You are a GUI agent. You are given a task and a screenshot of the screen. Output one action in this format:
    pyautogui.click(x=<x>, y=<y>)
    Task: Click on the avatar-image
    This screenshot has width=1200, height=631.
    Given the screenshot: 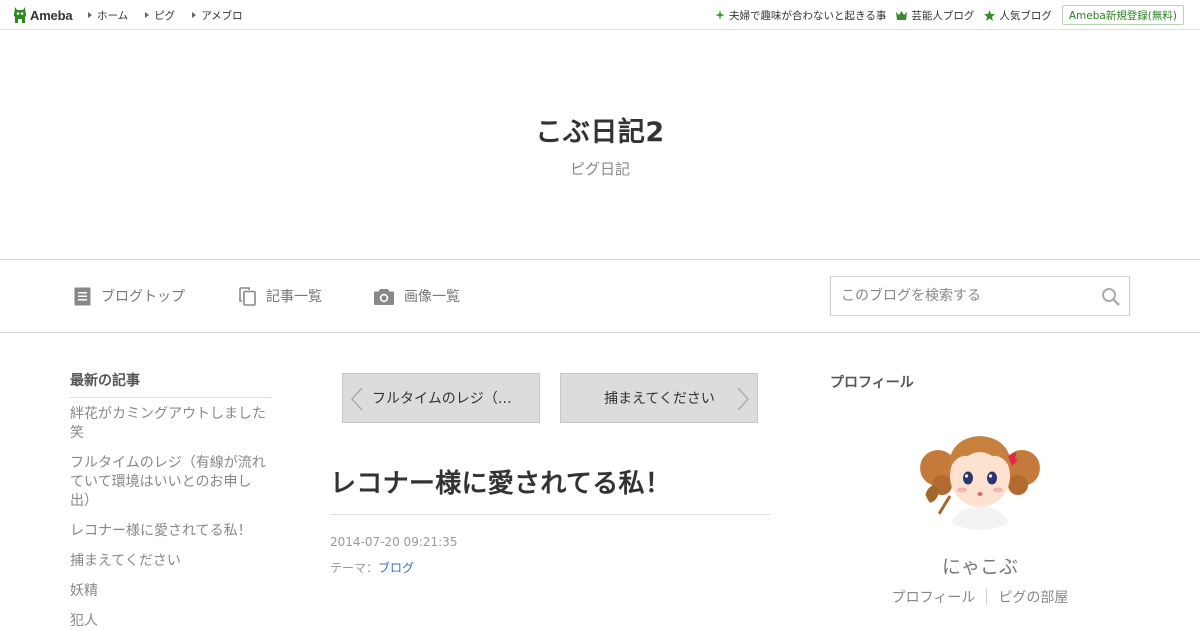 What is the action you would take?
    pyautogui.click(x=980, y=470)
    